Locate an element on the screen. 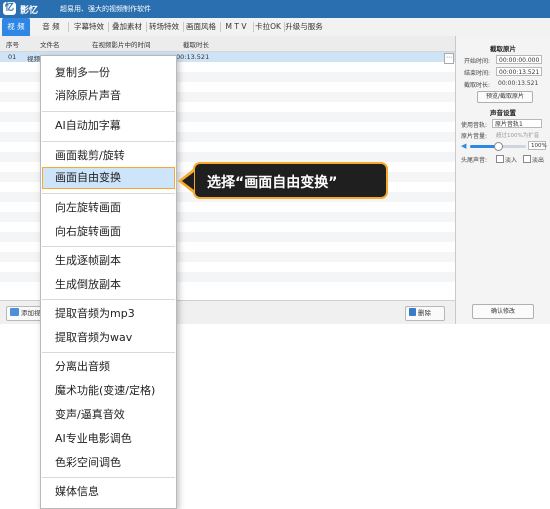  menu-item-color-space: 色彩空间调色 is located at coordinates (108, 463).